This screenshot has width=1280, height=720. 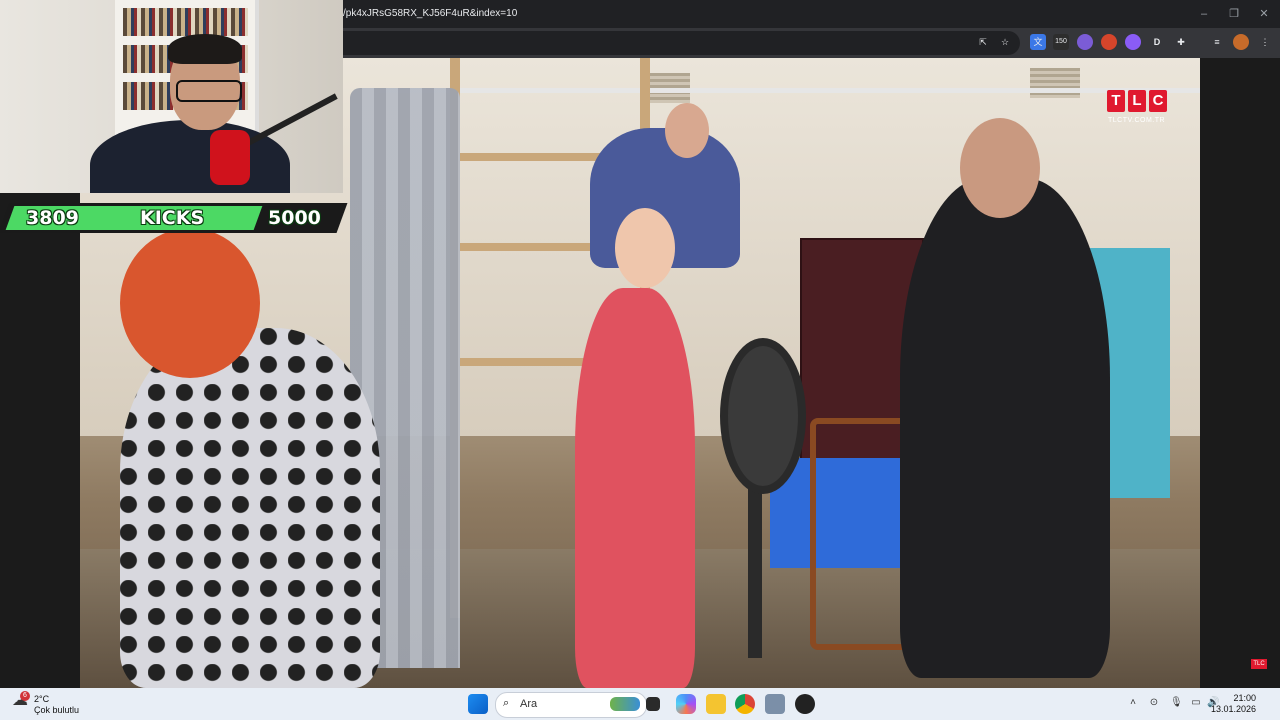 What do you see at coordinates (292, 119) in the screenshot?
I see `mic-arm` at bounding box center [292, 119].